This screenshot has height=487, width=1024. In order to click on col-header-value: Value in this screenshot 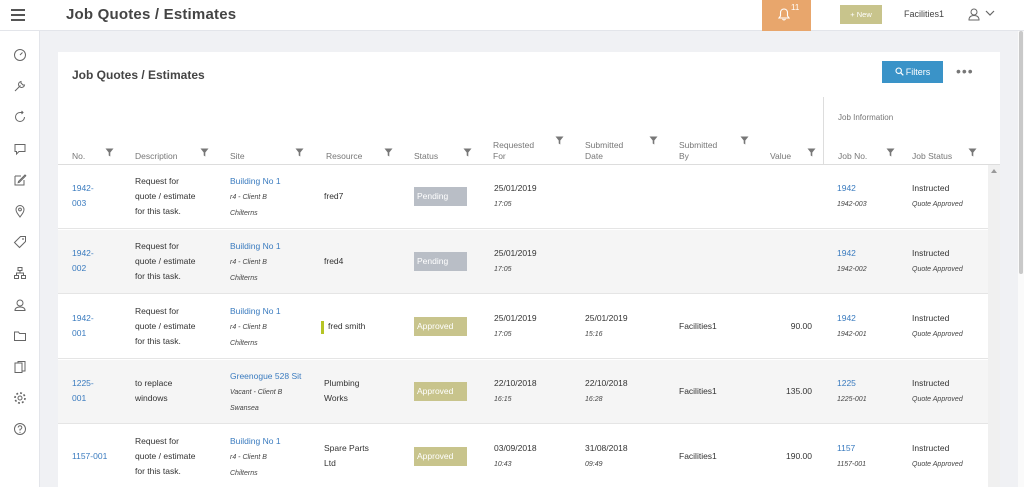, I will do `click(790, 147)`.